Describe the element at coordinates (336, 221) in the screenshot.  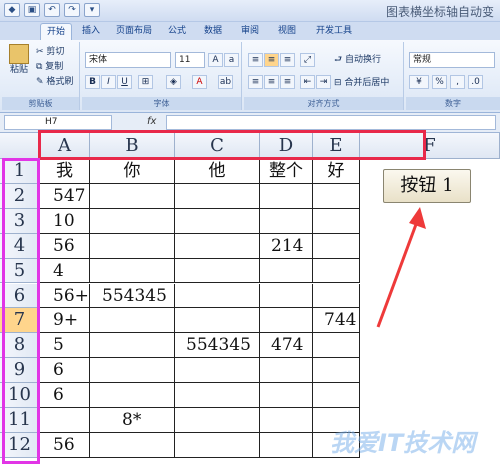
I see `cell-e3` at that location.